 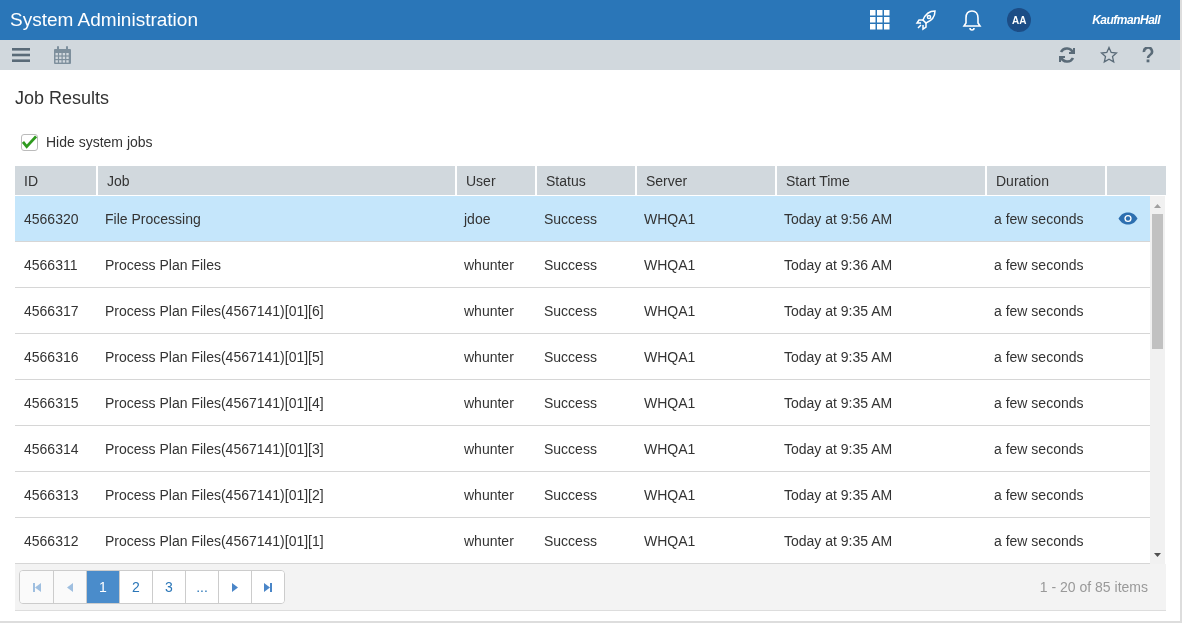 I want to click on check-icon, so click(x=29, y=142).